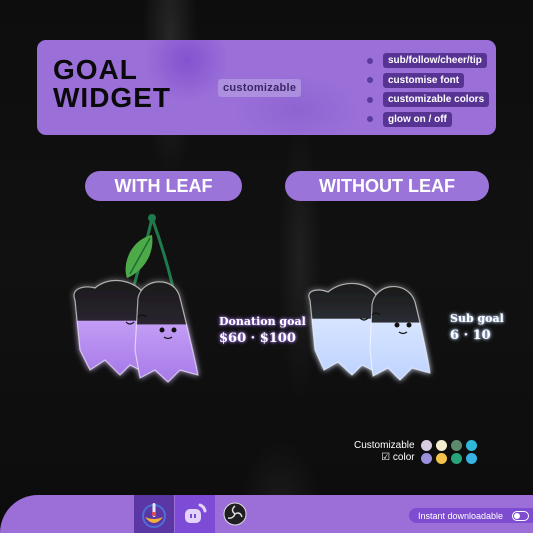 This screenshot has height=533, width=533. Describe the element at coordinates (262, 321) in the screenshot. I see `goal-label: Donation goal` at that location.